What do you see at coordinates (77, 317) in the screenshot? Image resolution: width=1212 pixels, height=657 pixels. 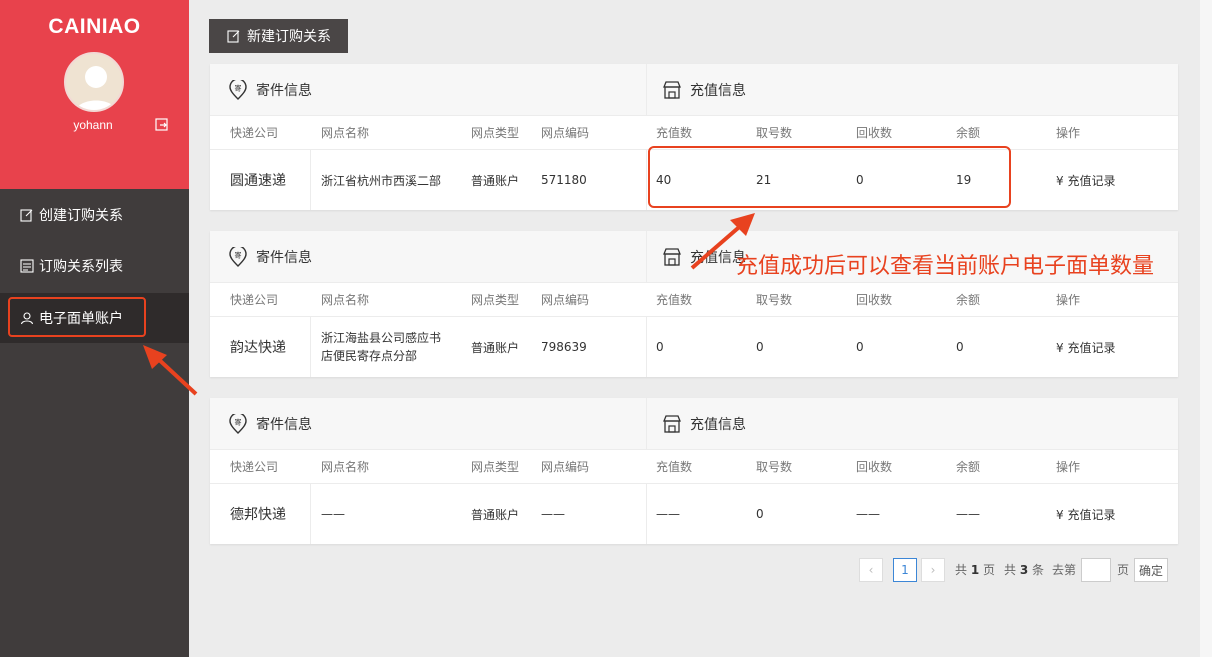 I see `annotation-highlight-nav` at bounding box center [77, 317].